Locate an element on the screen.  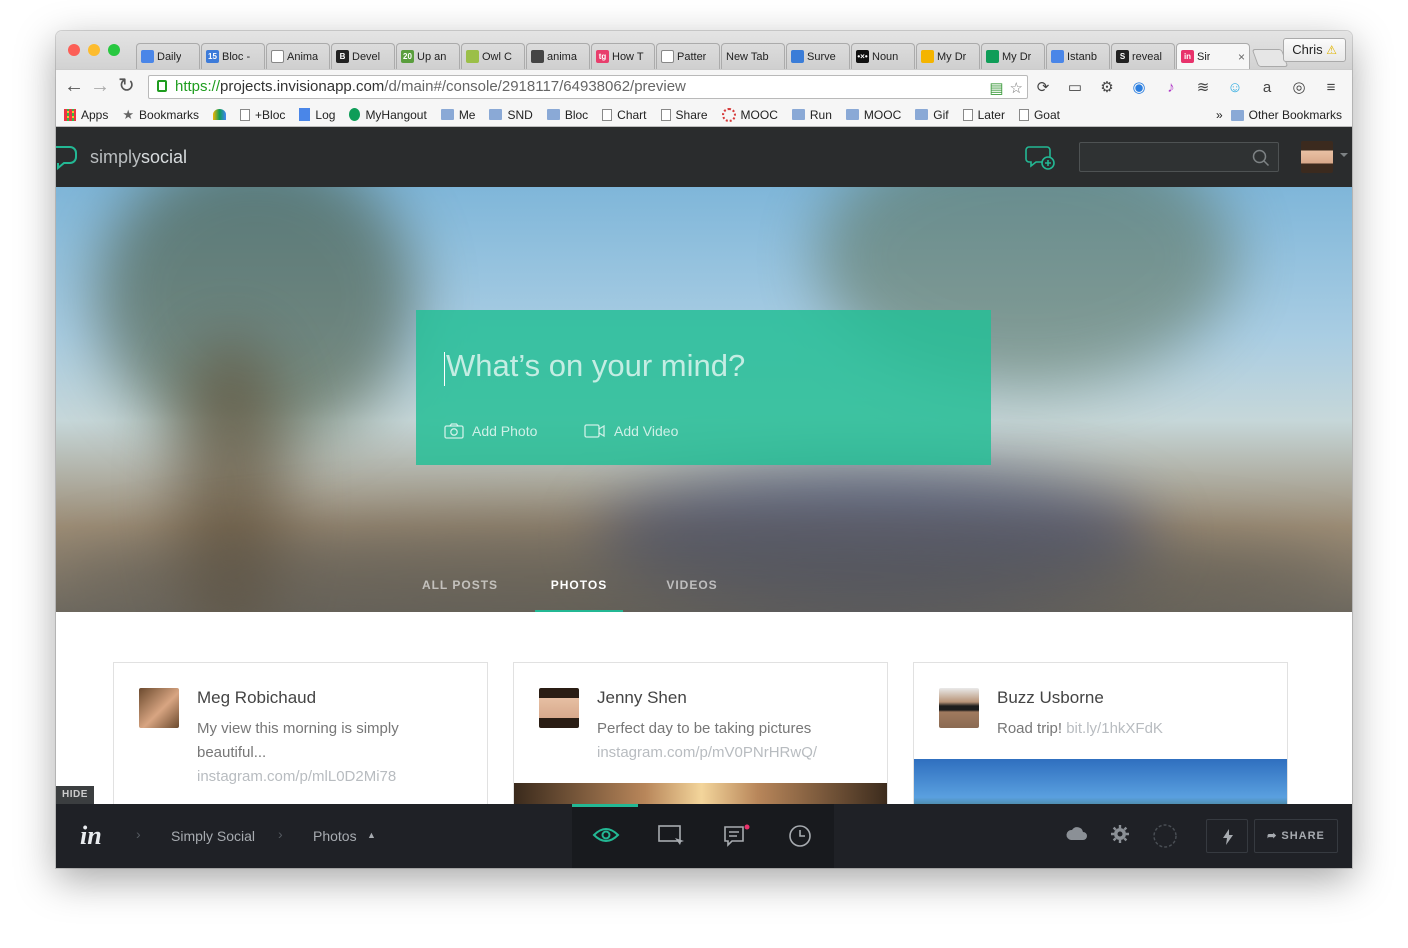
bookmark-item: Share is located at coordinates (684, 115).